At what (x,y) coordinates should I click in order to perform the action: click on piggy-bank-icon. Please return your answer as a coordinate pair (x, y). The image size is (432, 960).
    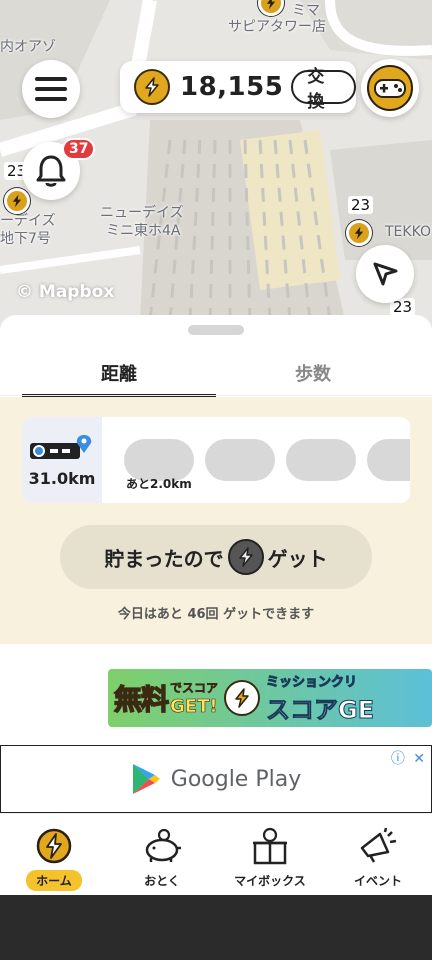
    Looking at the image, I should click on (162, 846).